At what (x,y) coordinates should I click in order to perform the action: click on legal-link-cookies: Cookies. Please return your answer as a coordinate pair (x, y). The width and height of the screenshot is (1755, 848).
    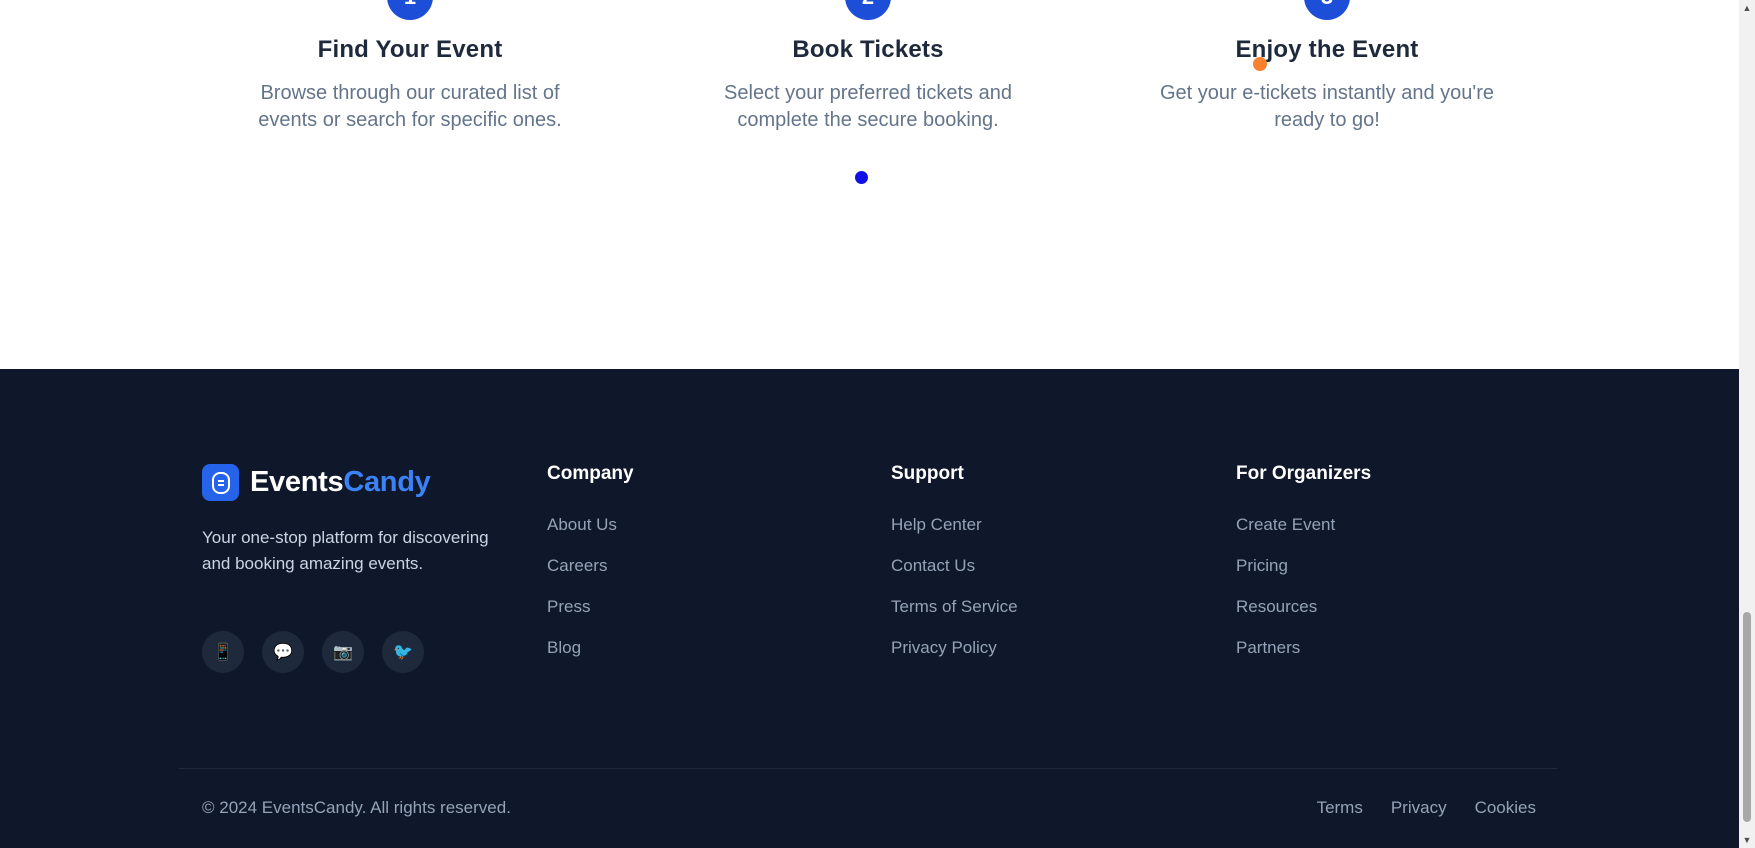
    Looking at the image, I should click on (1505, 808).